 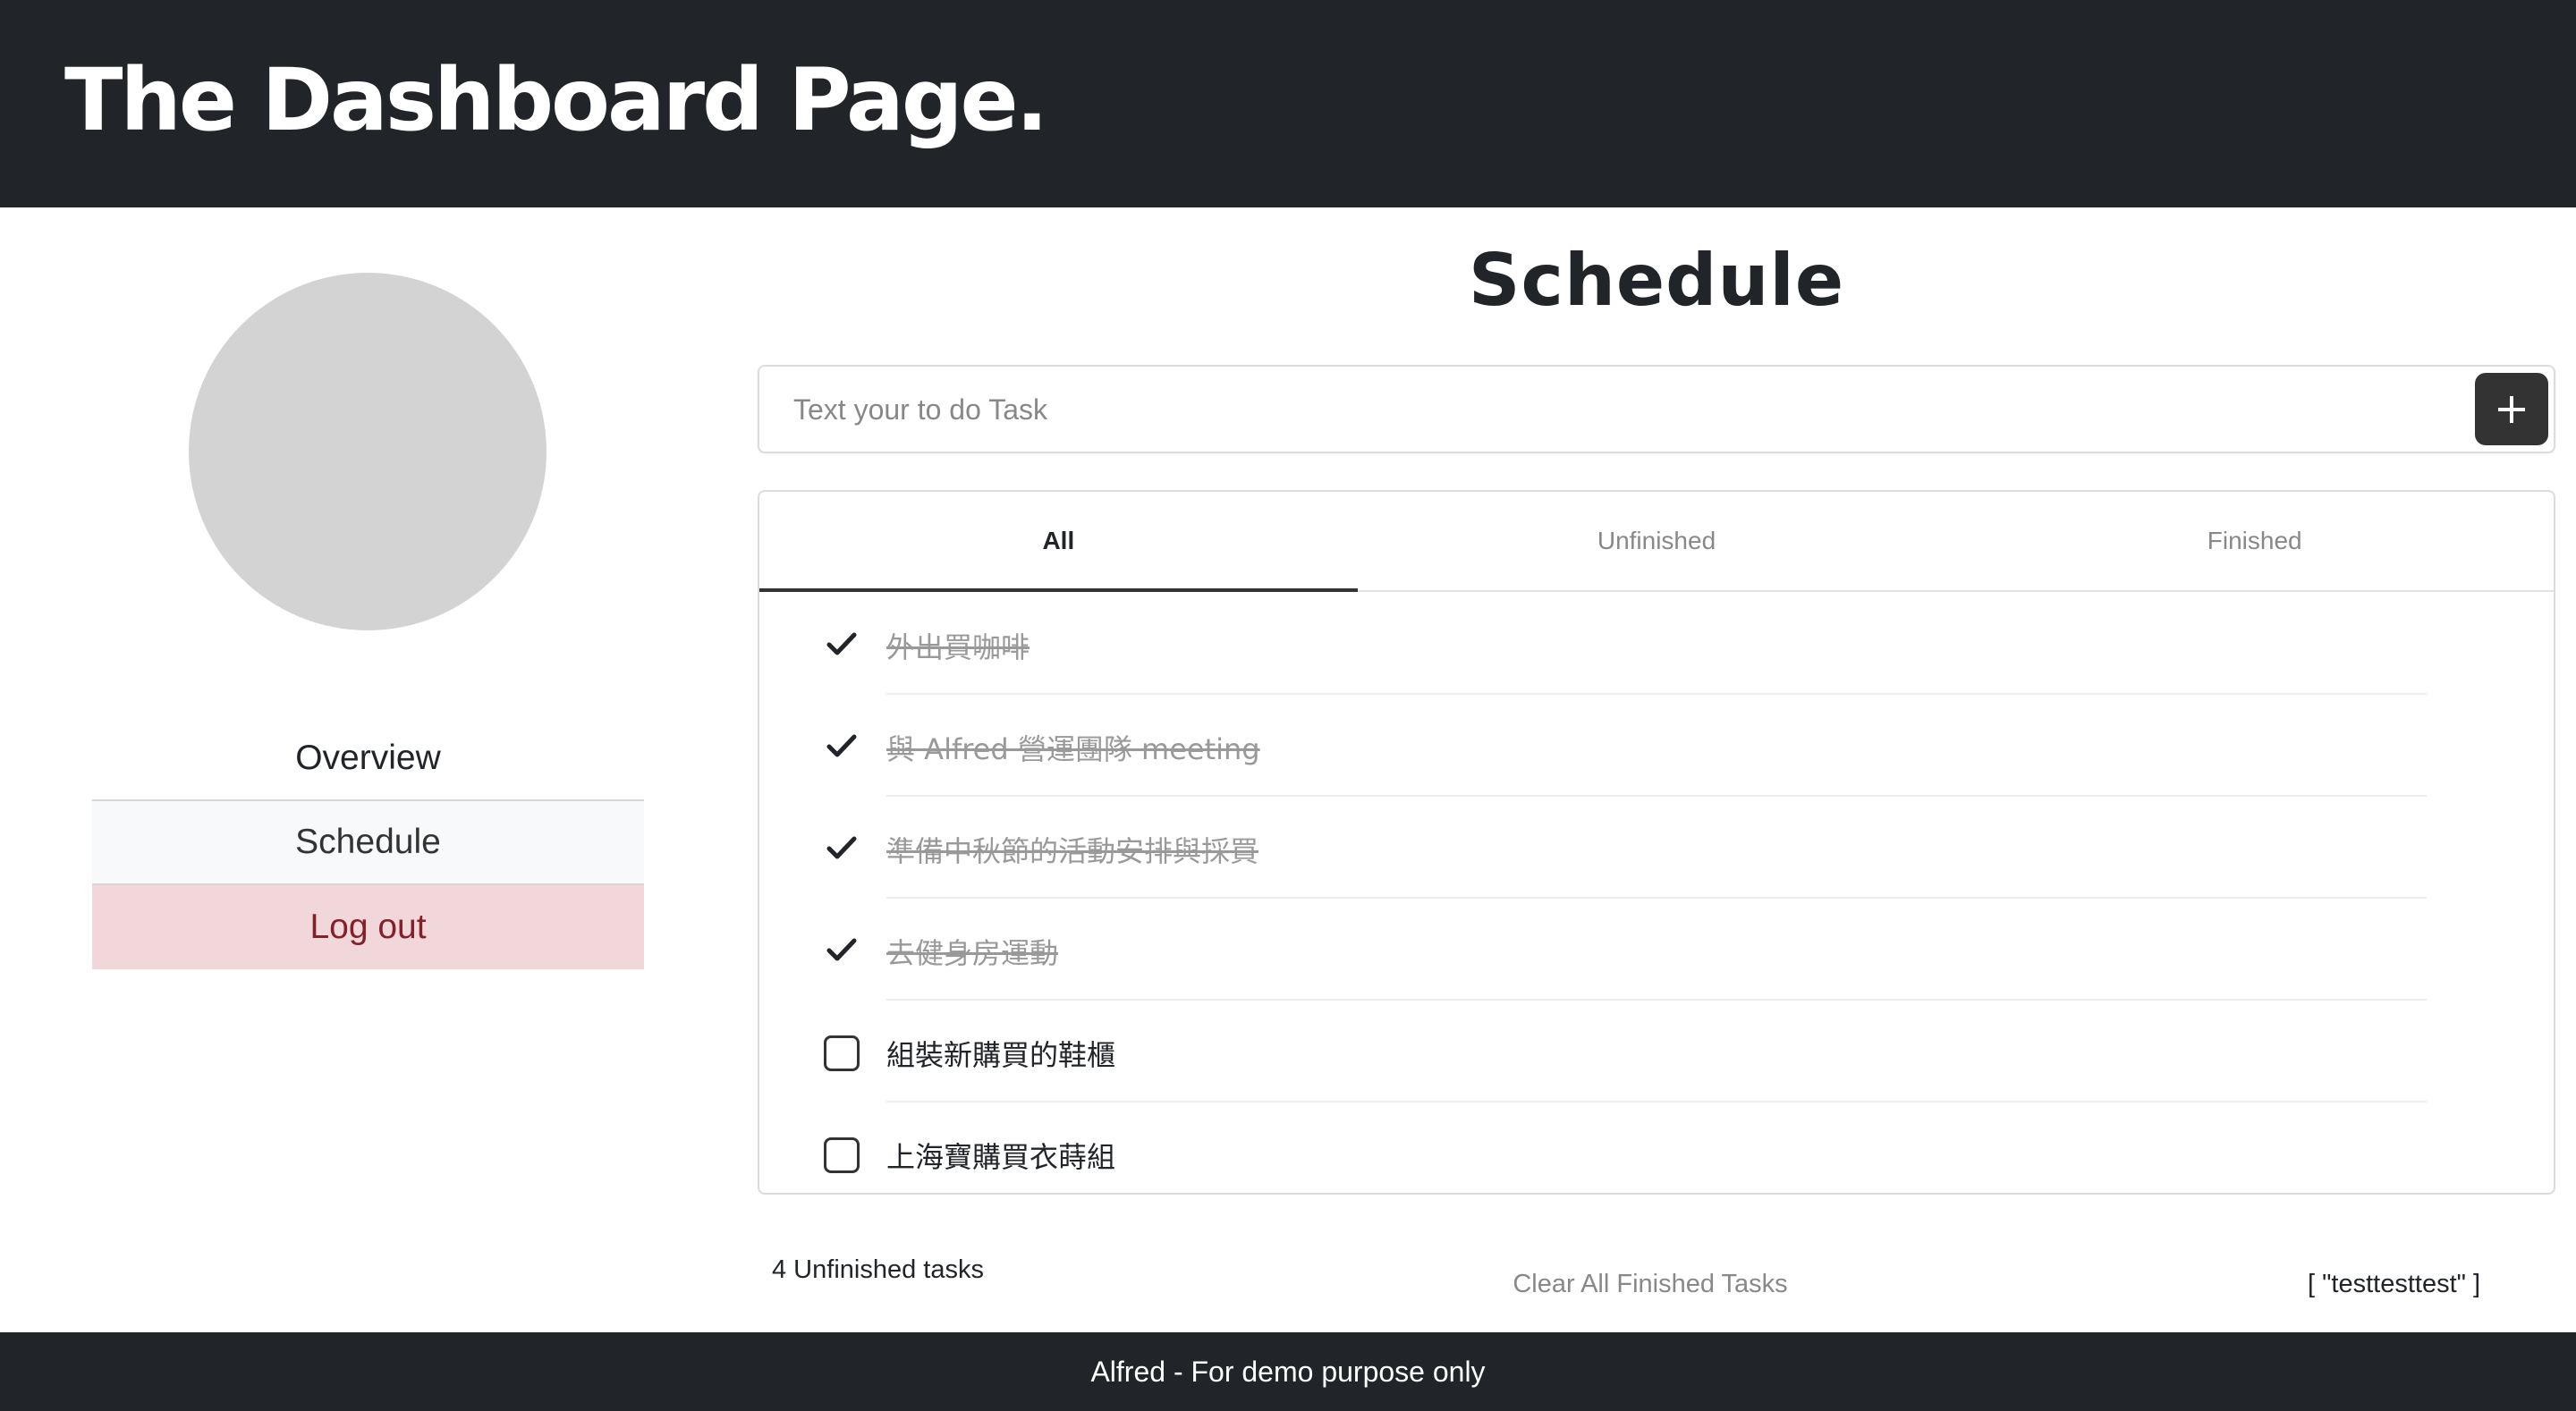 I want to click on task-input-group, so click(x=1656, y=409).